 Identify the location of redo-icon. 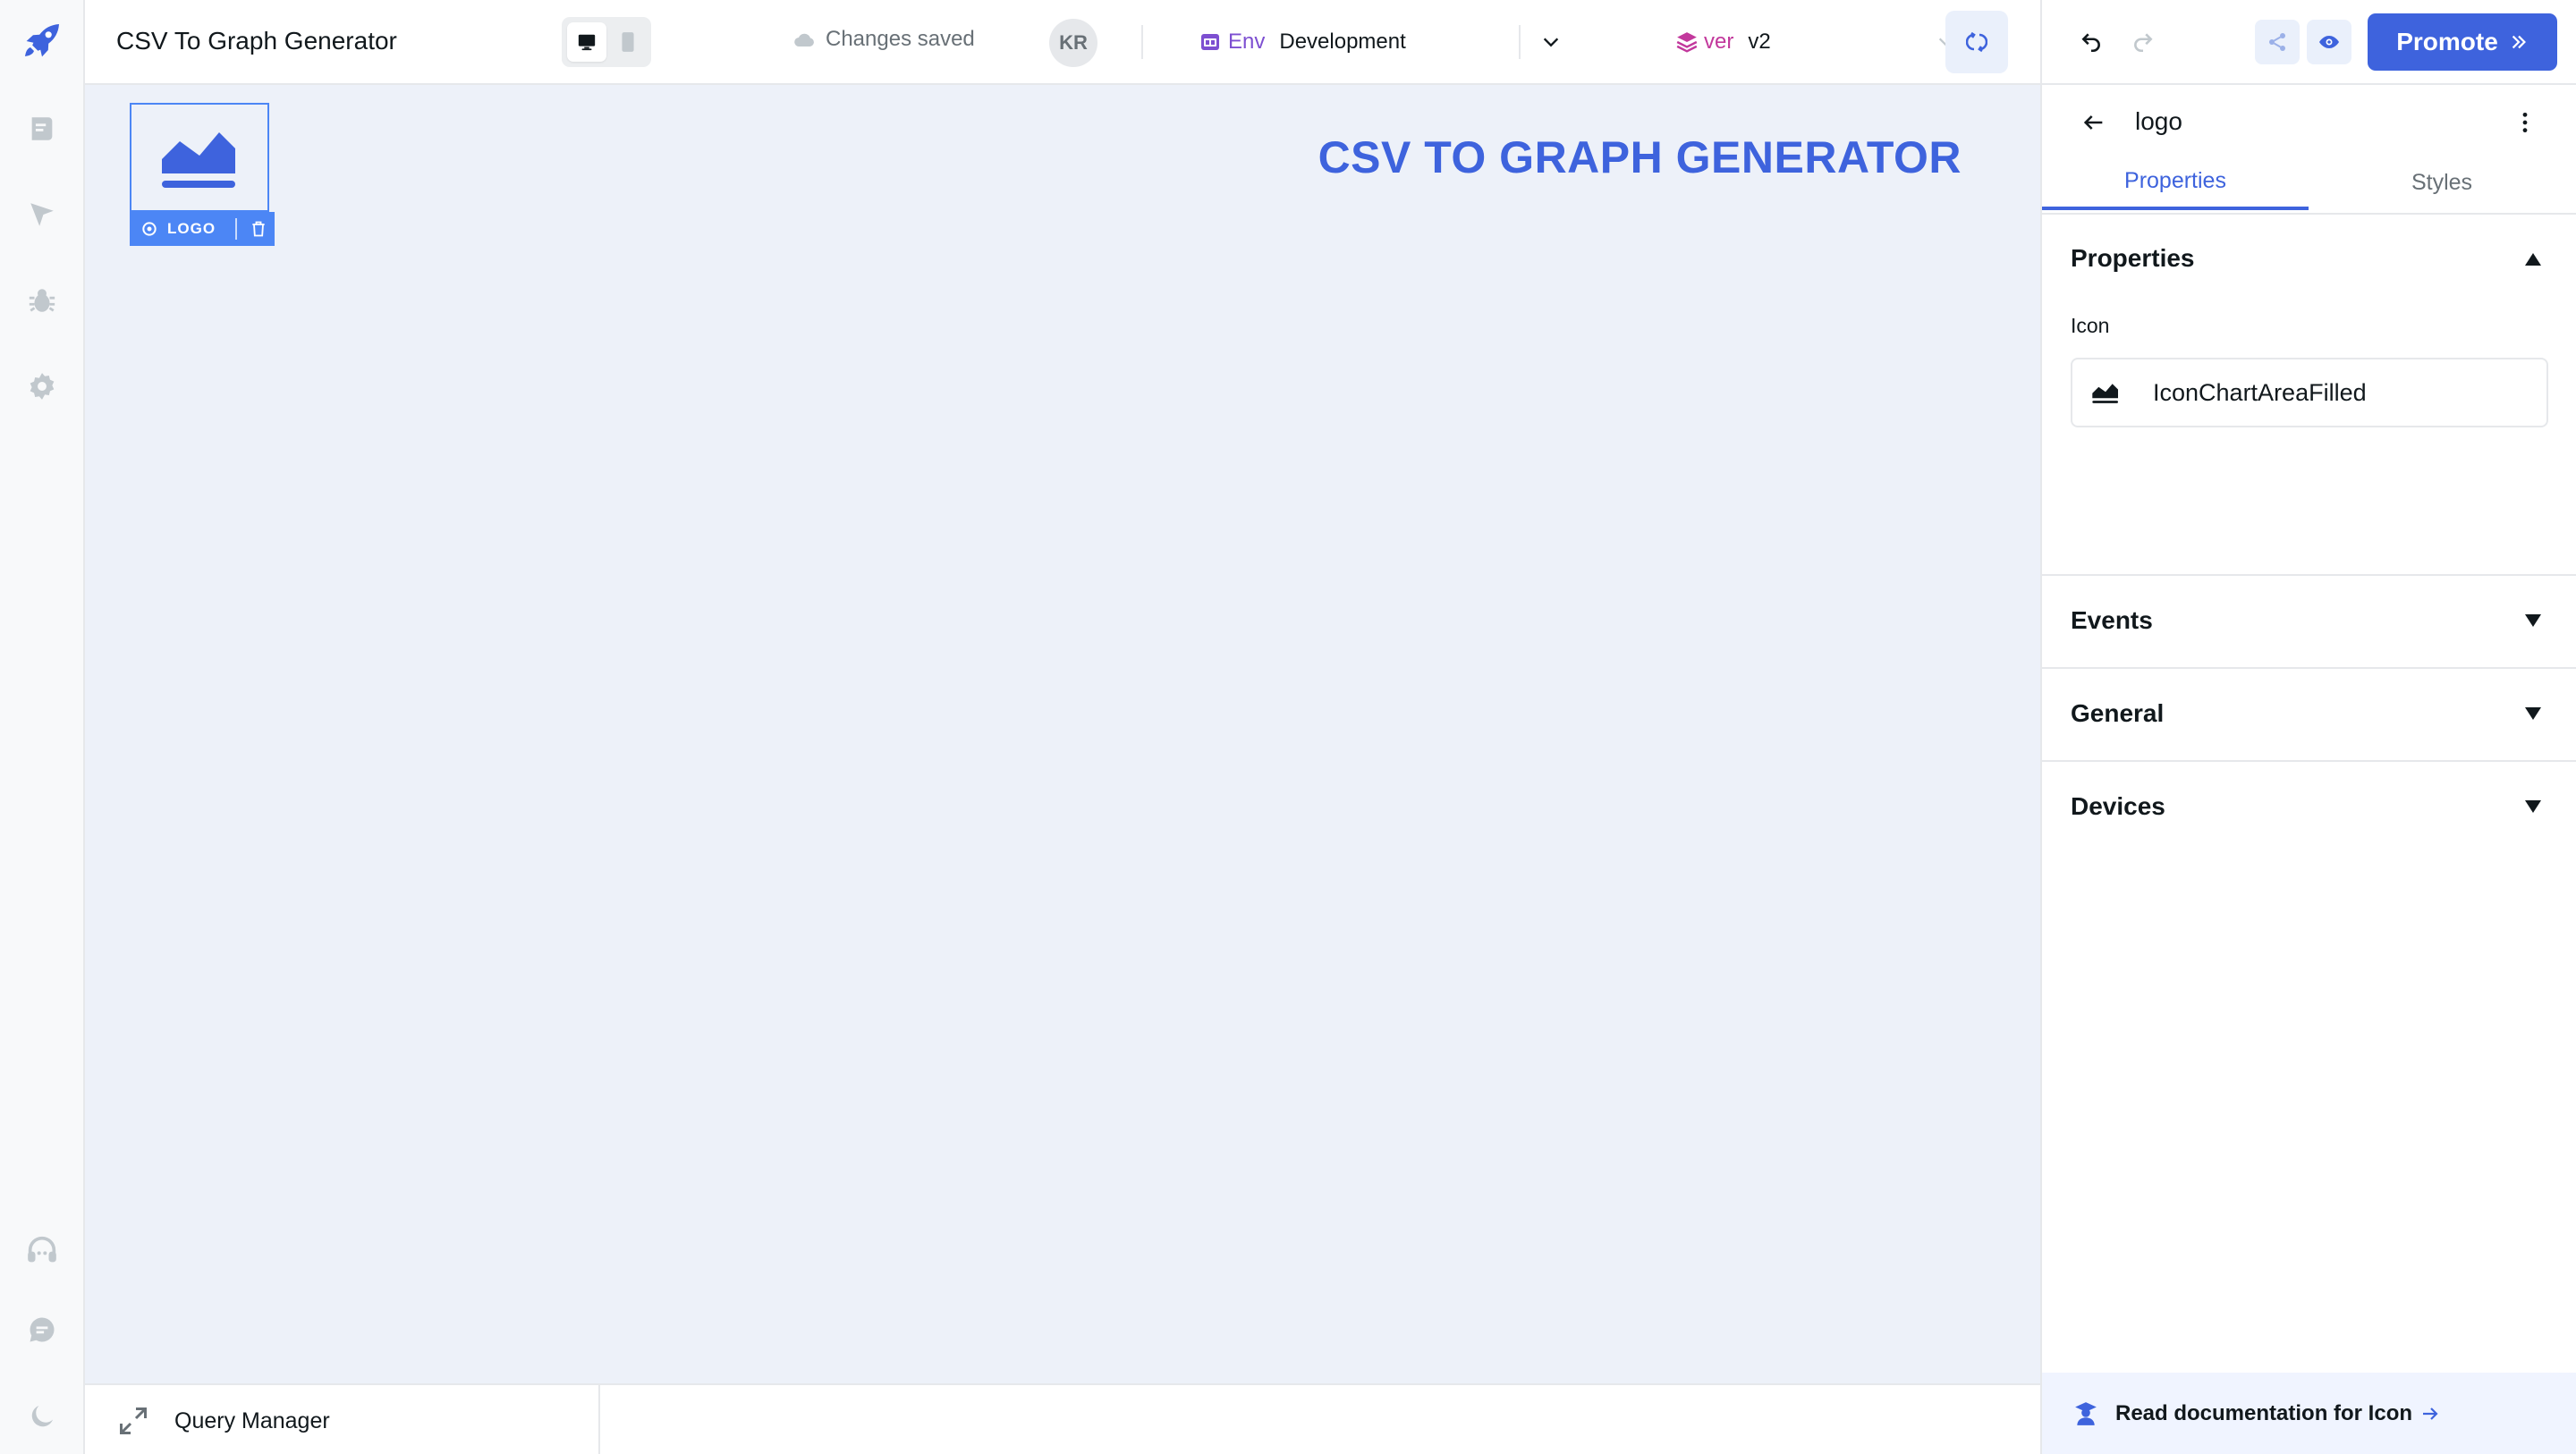
(2143, 43).